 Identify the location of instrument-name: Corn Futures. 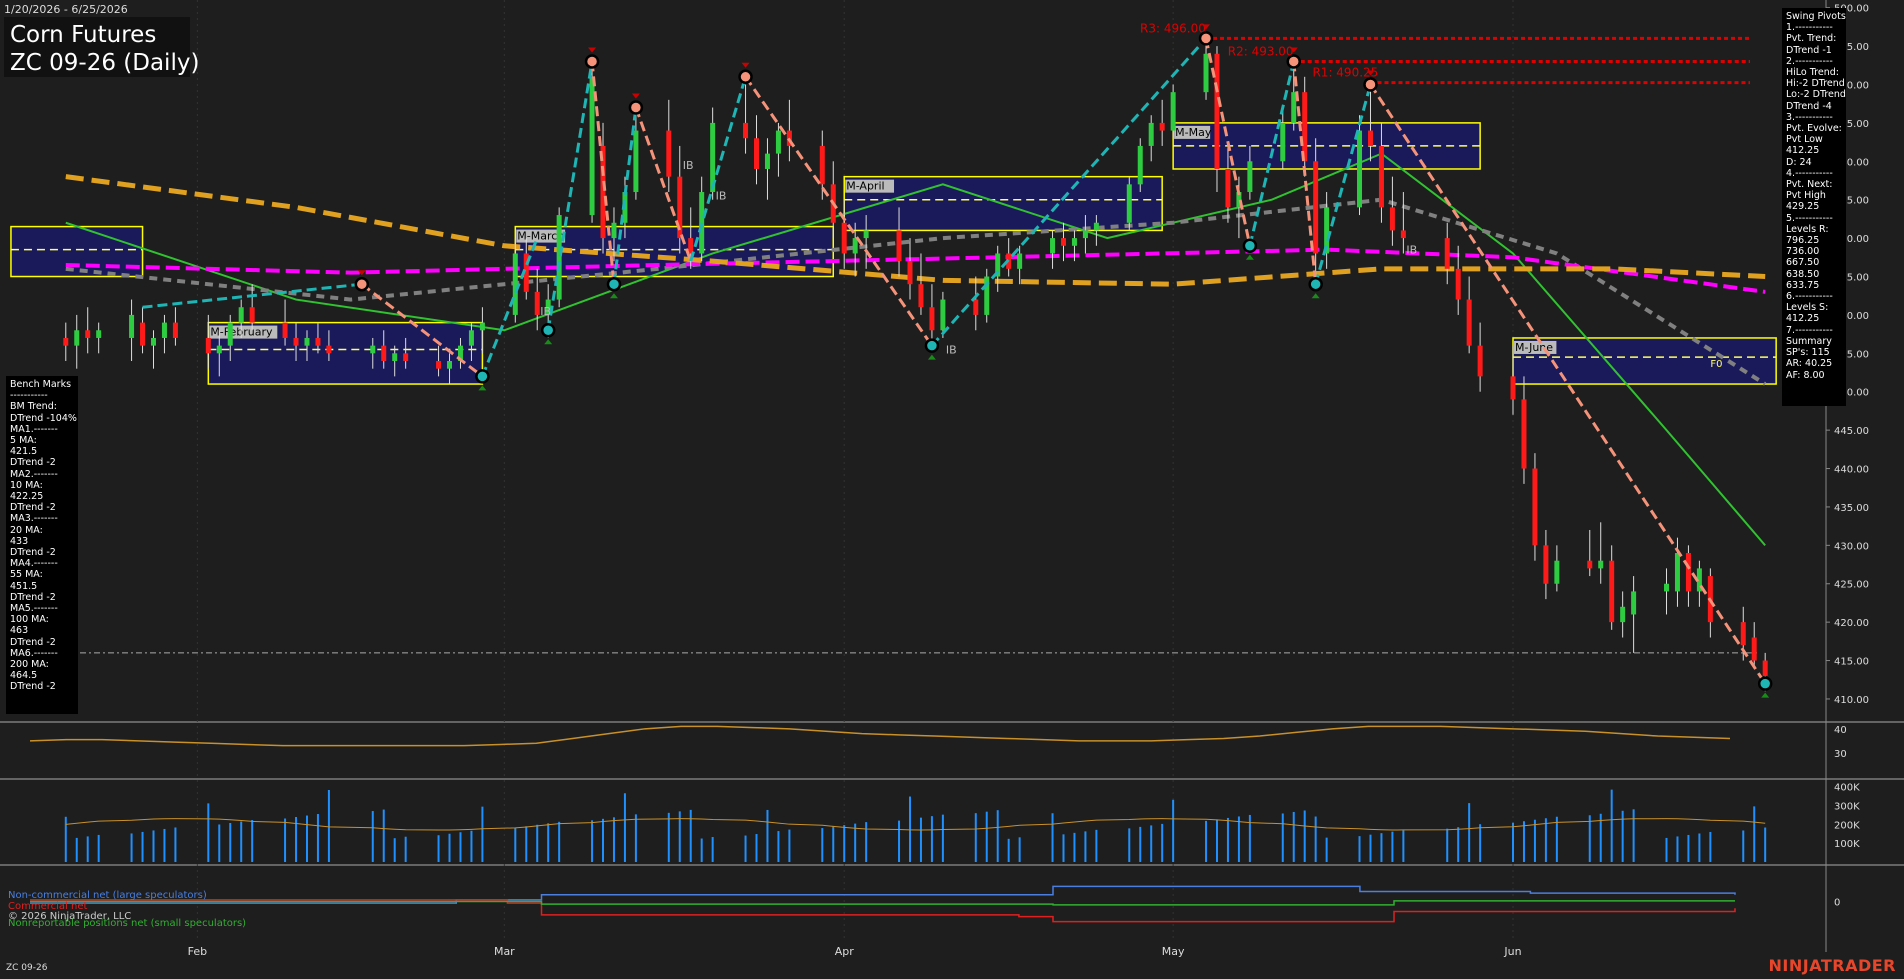
(83, 35).